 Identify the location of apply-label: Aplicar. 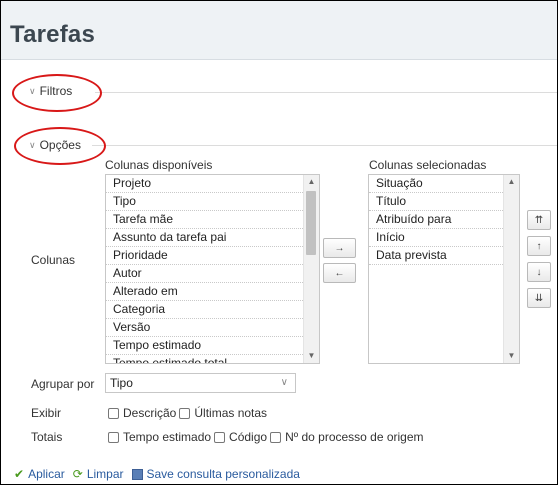
(46, 474).